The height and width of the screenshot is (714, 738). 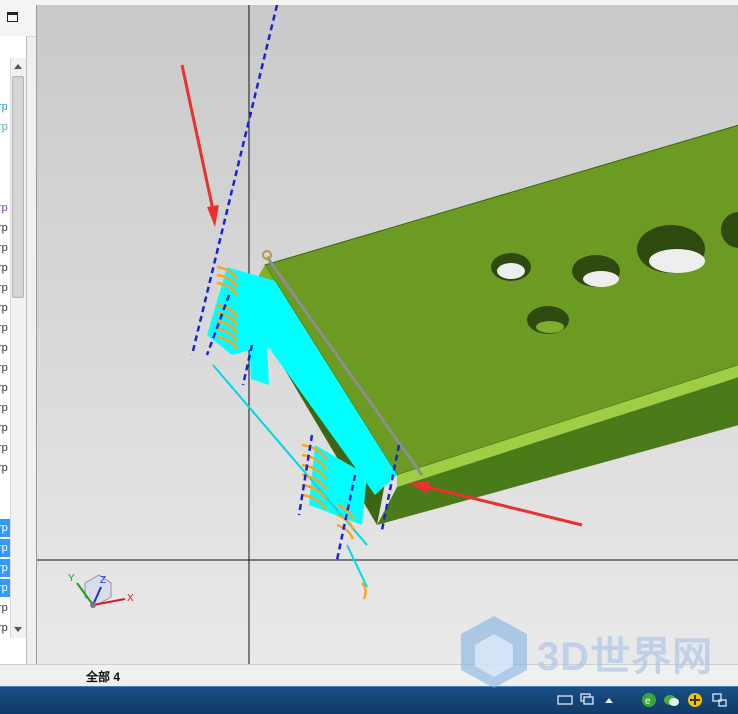 What do you see at coordinates (18, 629) in the screenshot?
I see `scroll-down-icon` at bounding box center [18, 629].